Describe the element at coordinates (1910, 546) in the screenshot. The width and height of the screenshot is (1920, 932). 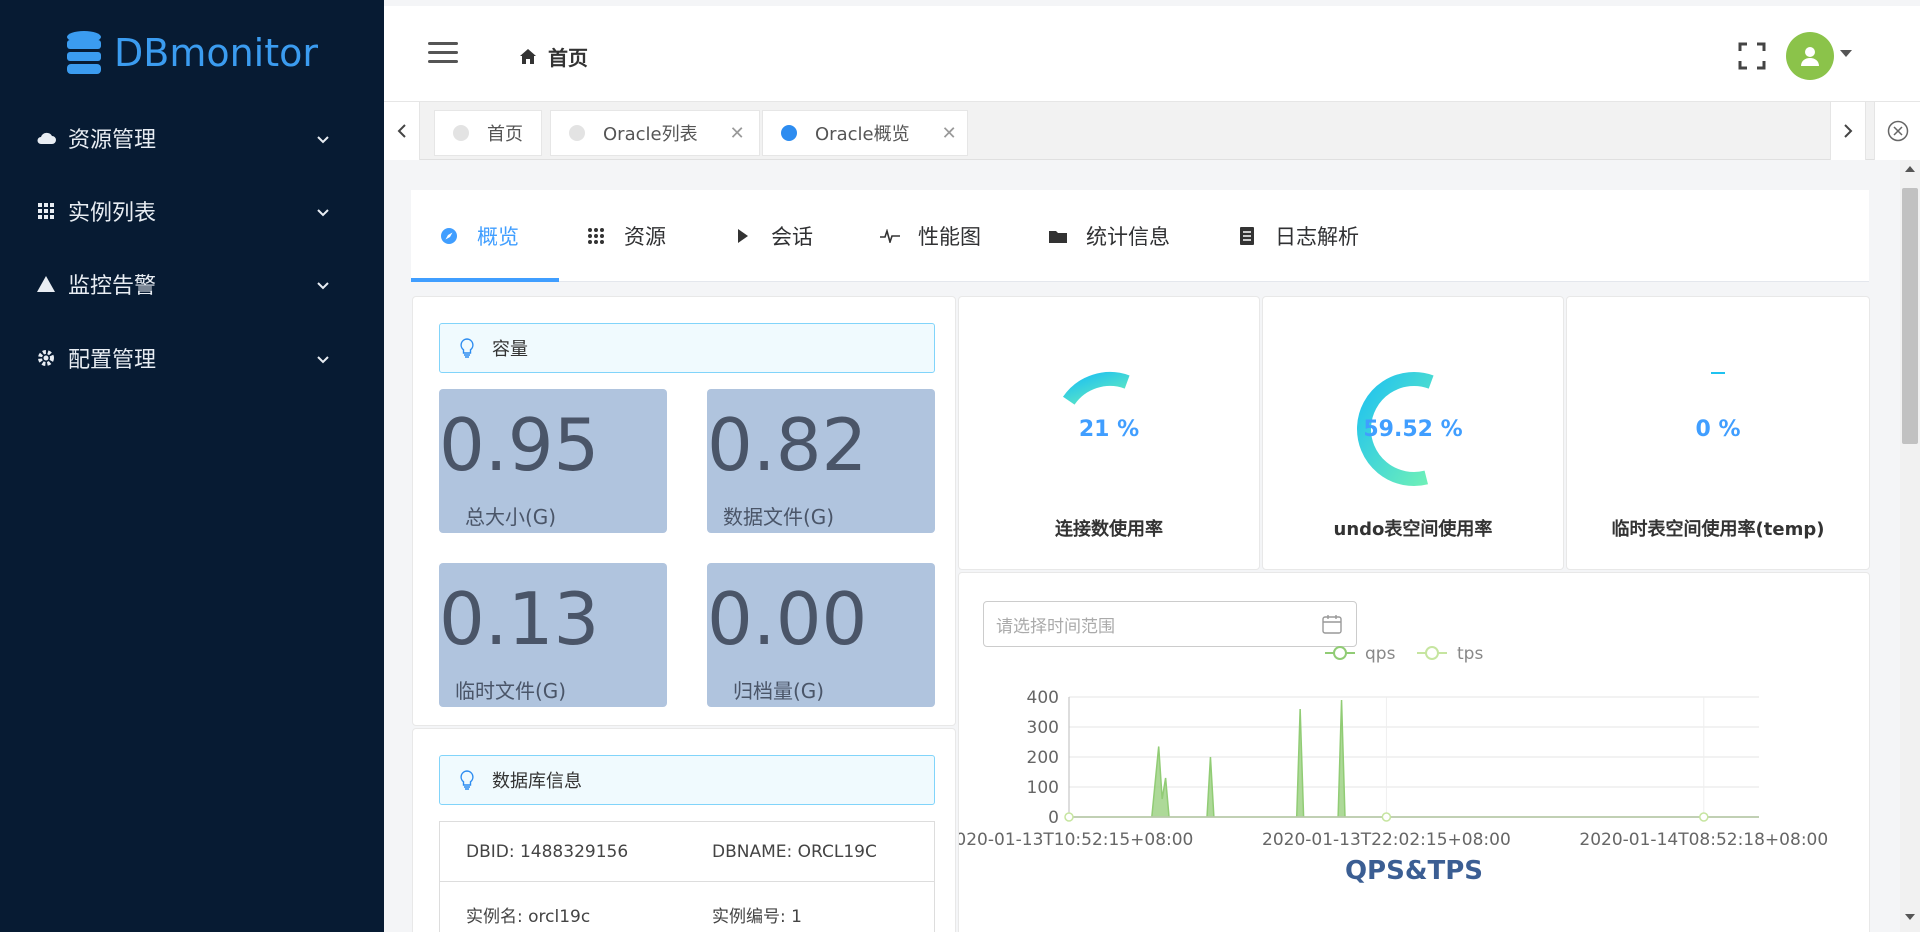
I see `vertical-scrollbar` at that location.